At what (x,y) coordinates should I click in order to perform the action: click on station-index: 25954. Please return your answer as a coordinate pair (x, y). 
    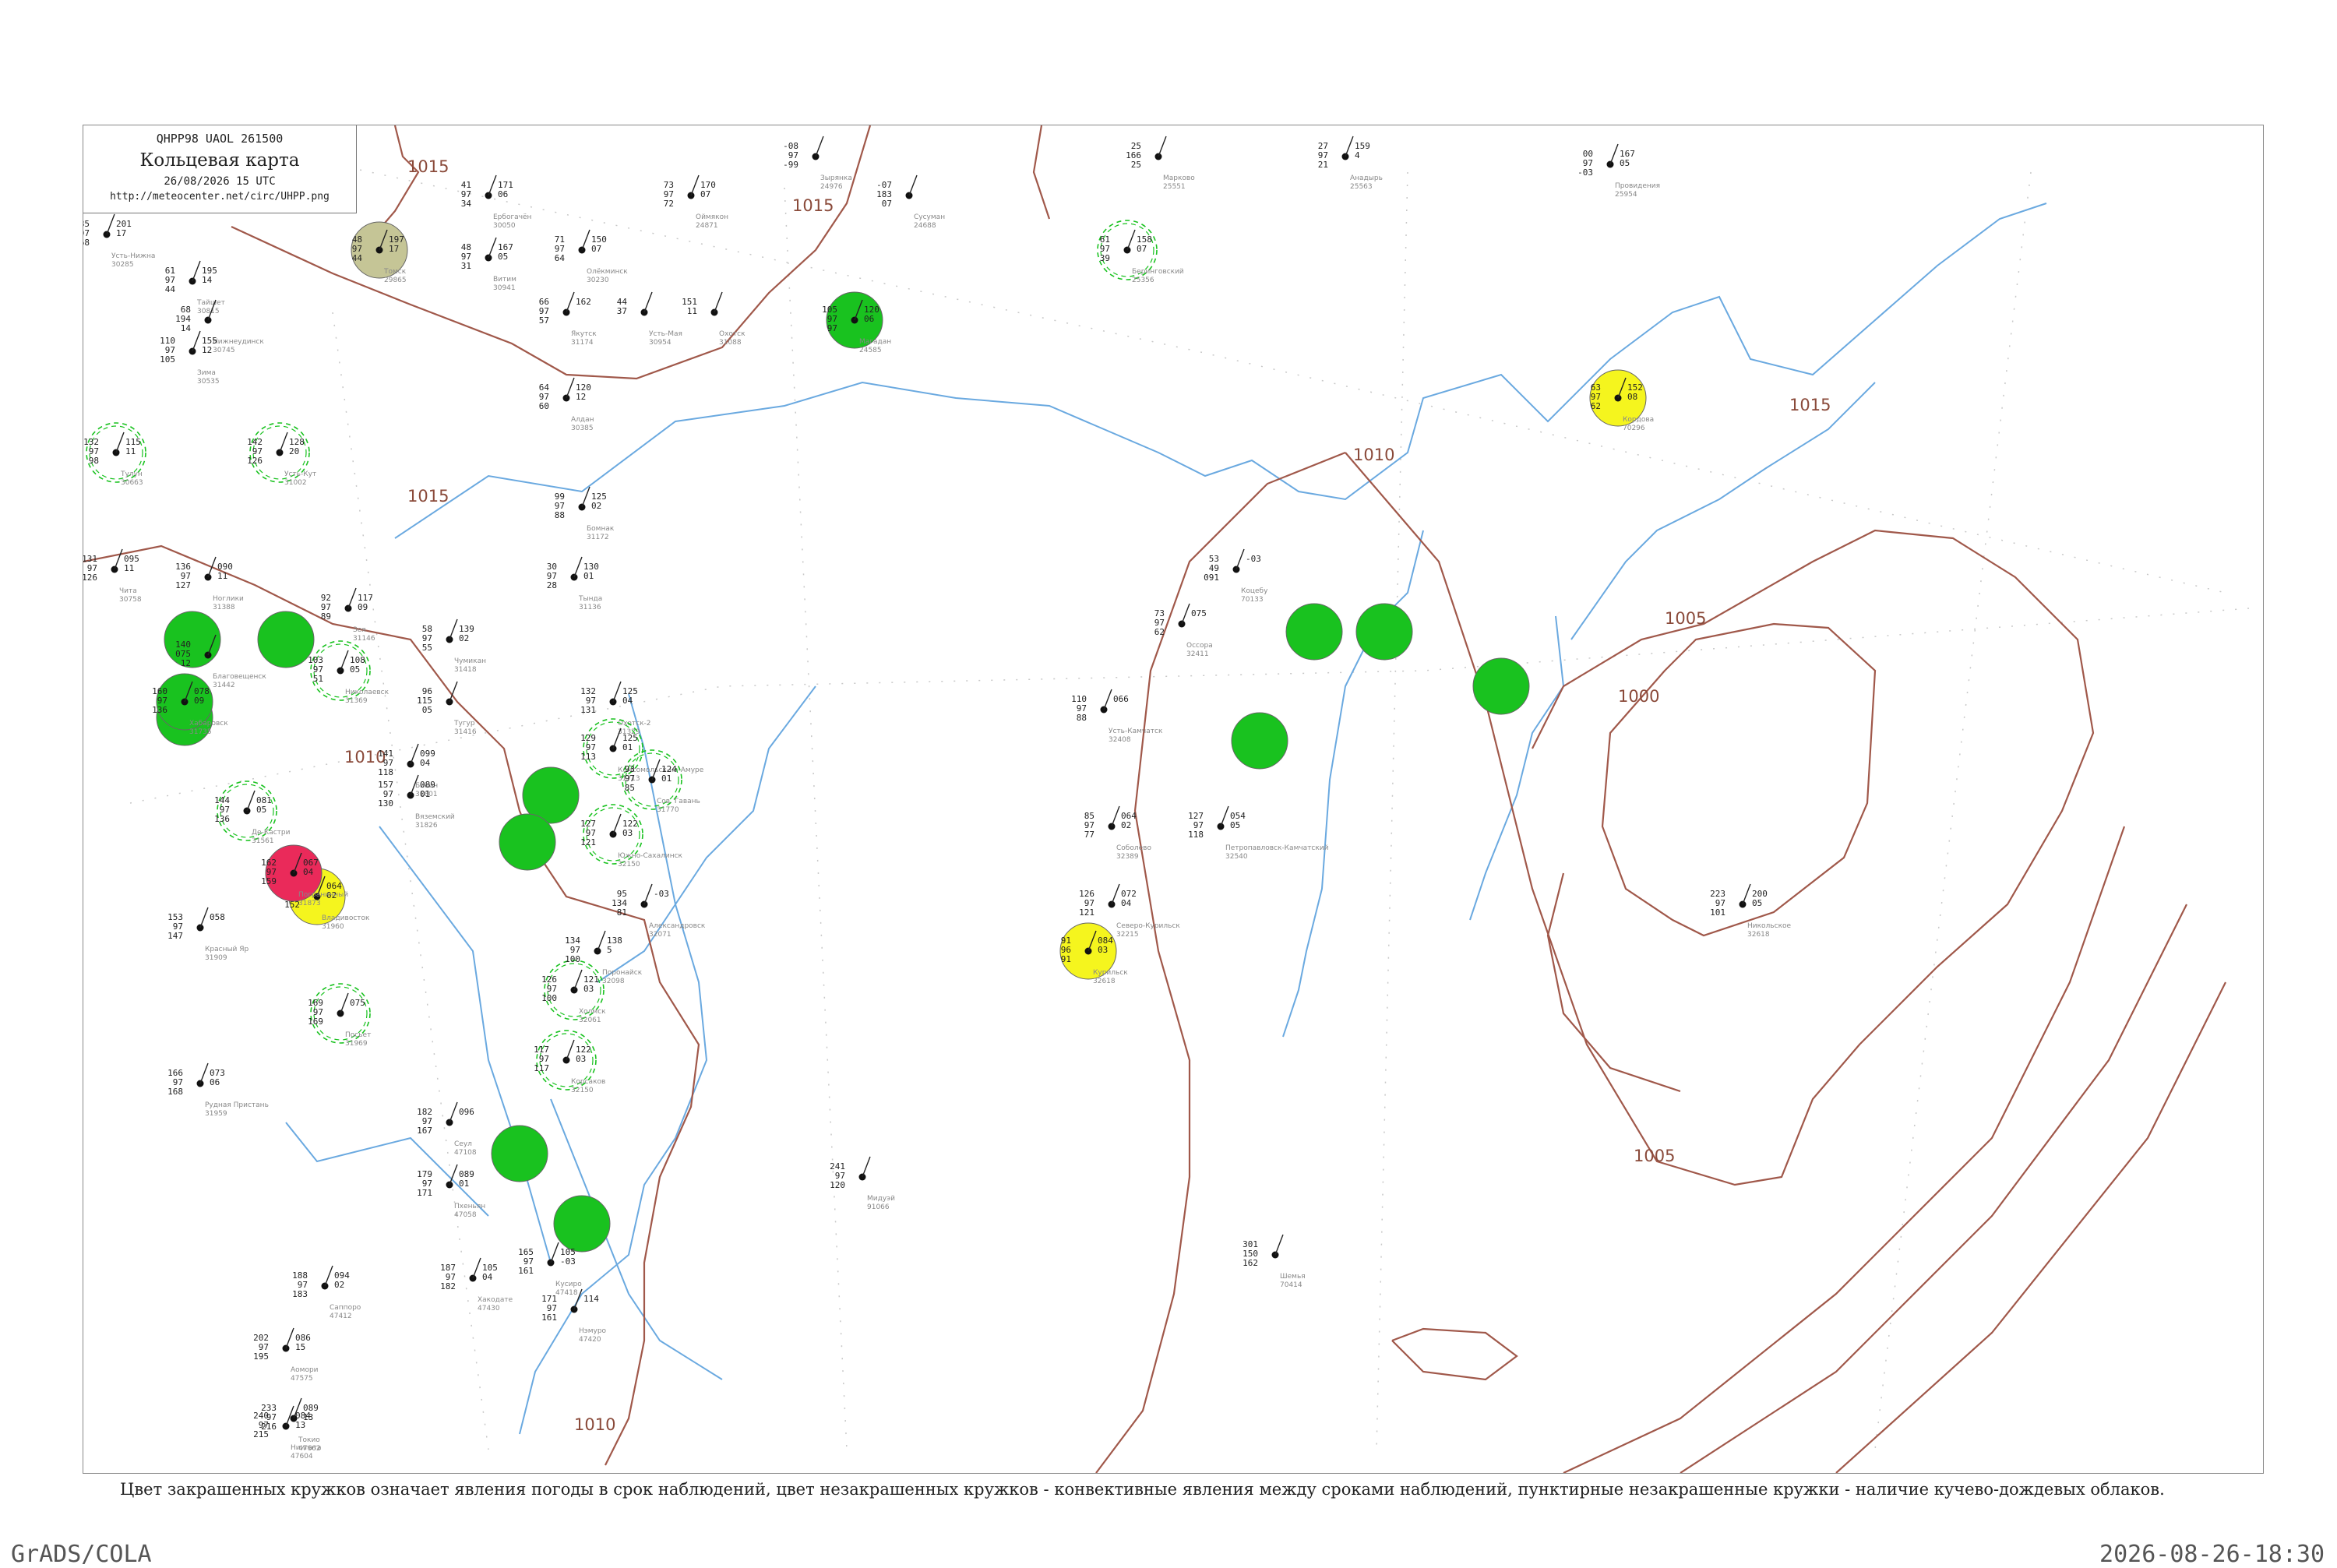
    Looking at the image, I should click on (1626, 195).